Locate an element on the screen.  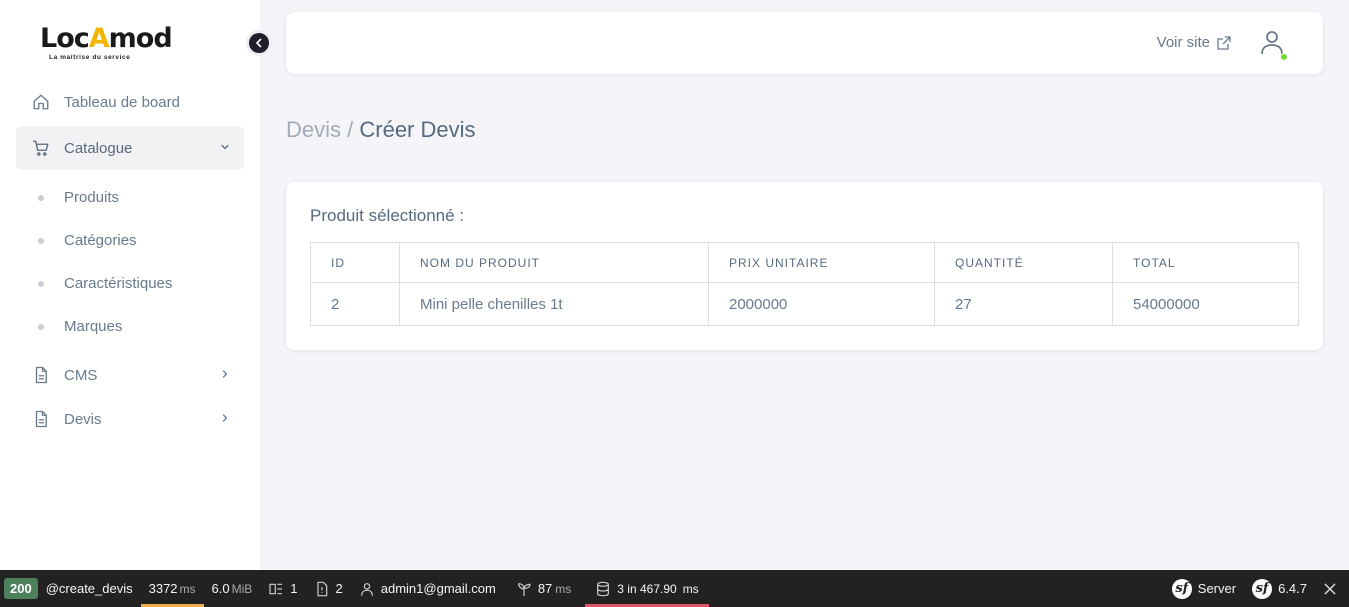
sidebar-subitem-label: Produits is located at coordinates (92, 197).